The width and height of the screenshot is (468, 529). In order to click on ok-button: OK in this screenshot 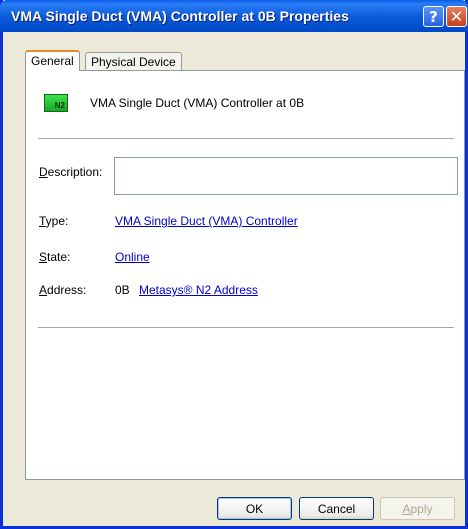, I will do `click(254, 508)`.